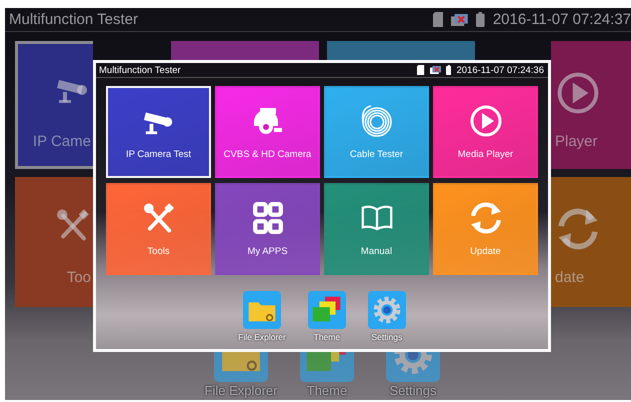 This screenshot has width=631, height=402. What do you see at coordinates (54, 242) in the screenshot?
I see `app-tile: Too` at bounding box center [54, 242].